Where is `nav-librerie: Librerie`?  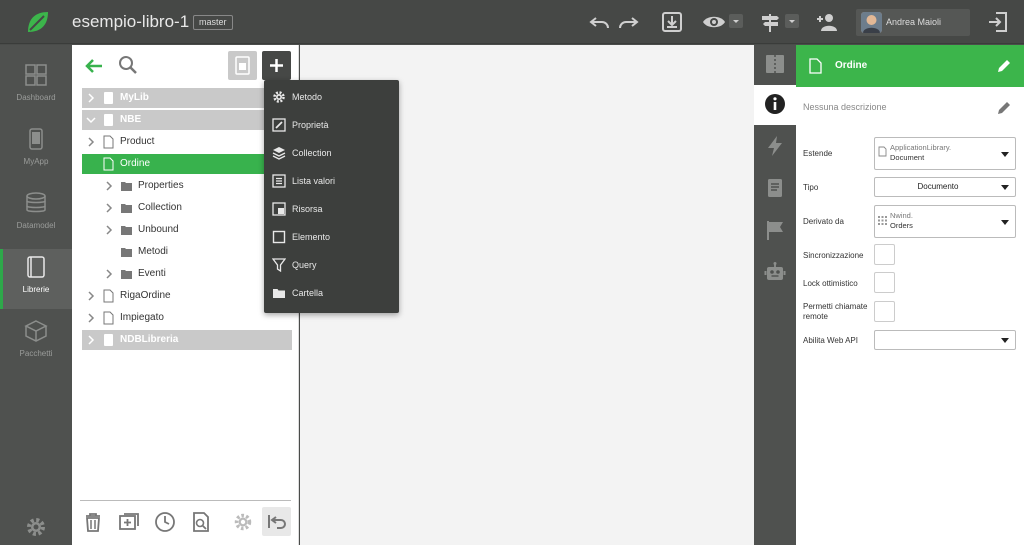 nav-librerie: Librerie is located at coordinates (36, 279).